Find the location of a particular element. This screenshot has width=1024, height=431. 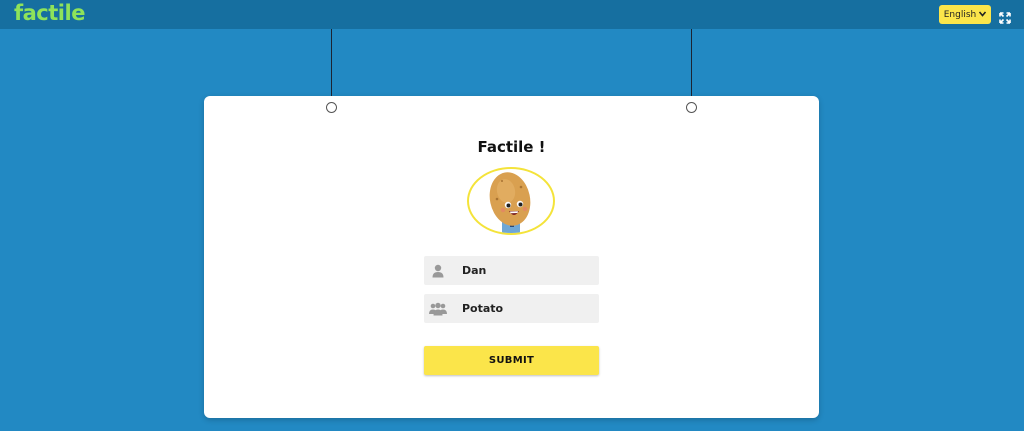

top-bar: factile English is located at coordinates (512, 14).